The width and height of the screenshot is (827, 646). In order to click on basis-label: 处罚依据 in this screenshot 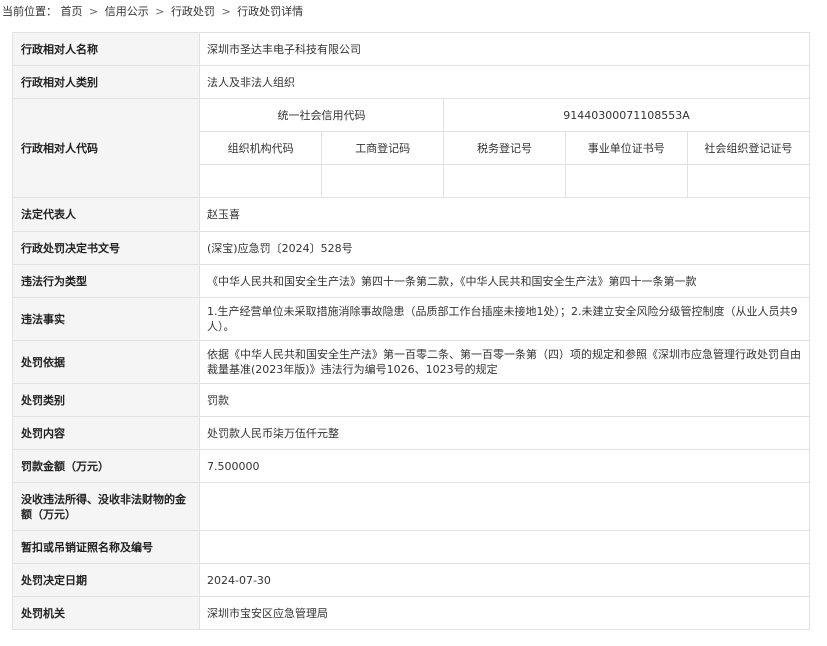, I will do `click(106, 362)`.